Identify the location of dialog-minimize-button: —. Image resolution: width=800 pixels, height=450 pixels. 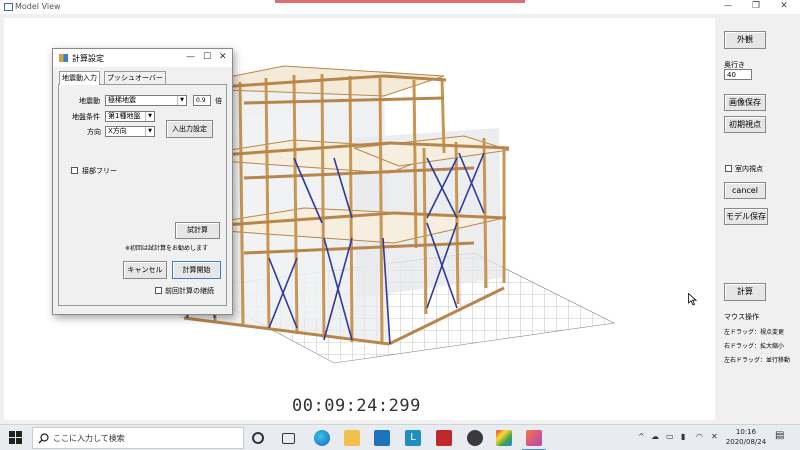
(190, 57).